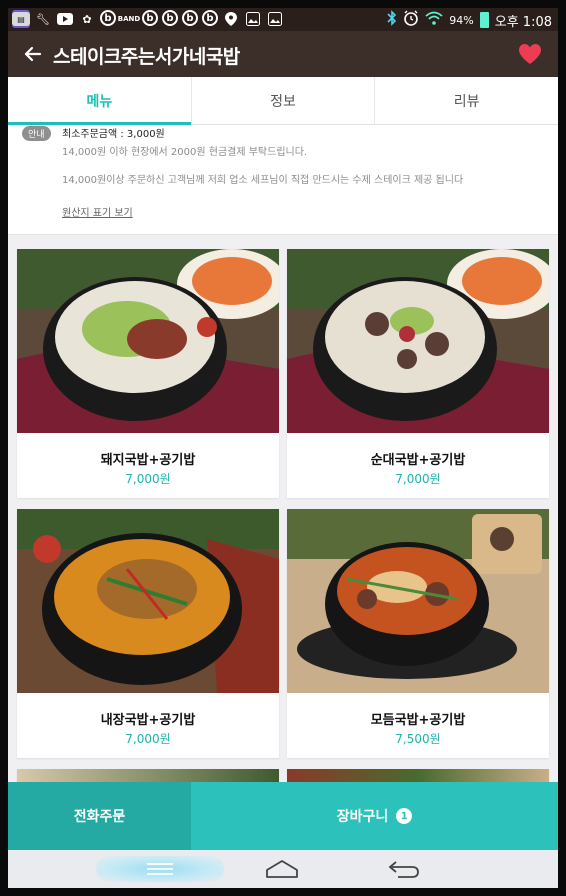  I want to click on tab-info: 정보, so click(284, 100).